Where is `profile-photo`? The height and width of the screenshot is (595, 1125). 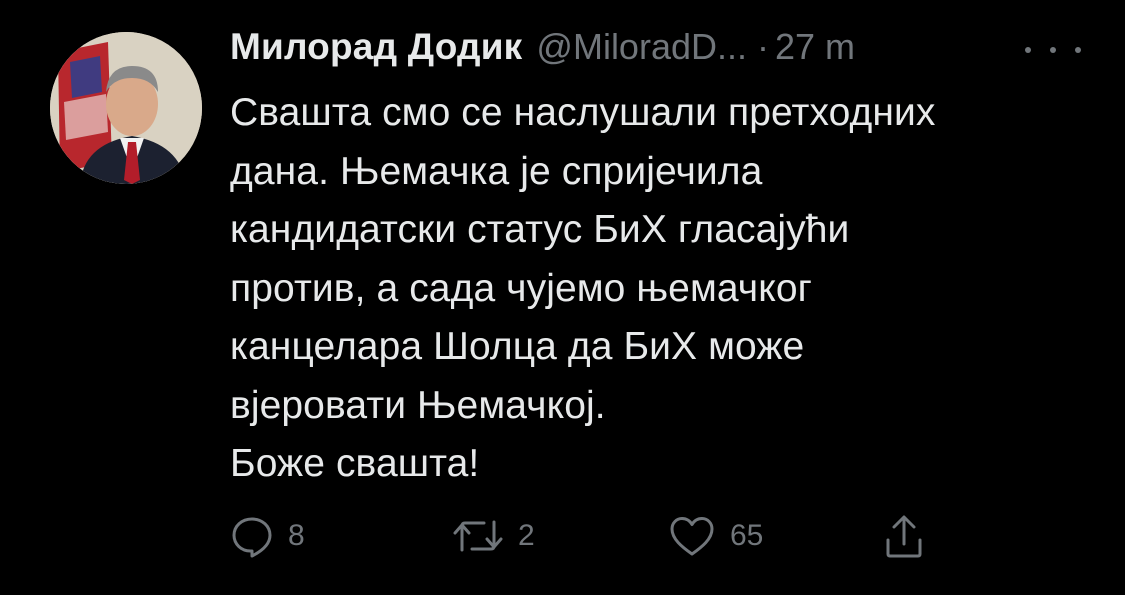 profile-photo is located at coordinates (126, 108).